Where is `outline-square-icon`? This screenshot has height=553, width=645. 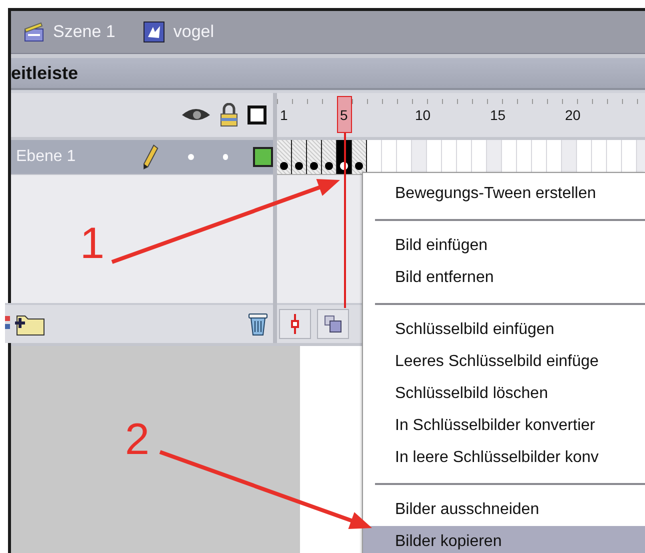
outline-square-icon is located at coordinates (257, 115).